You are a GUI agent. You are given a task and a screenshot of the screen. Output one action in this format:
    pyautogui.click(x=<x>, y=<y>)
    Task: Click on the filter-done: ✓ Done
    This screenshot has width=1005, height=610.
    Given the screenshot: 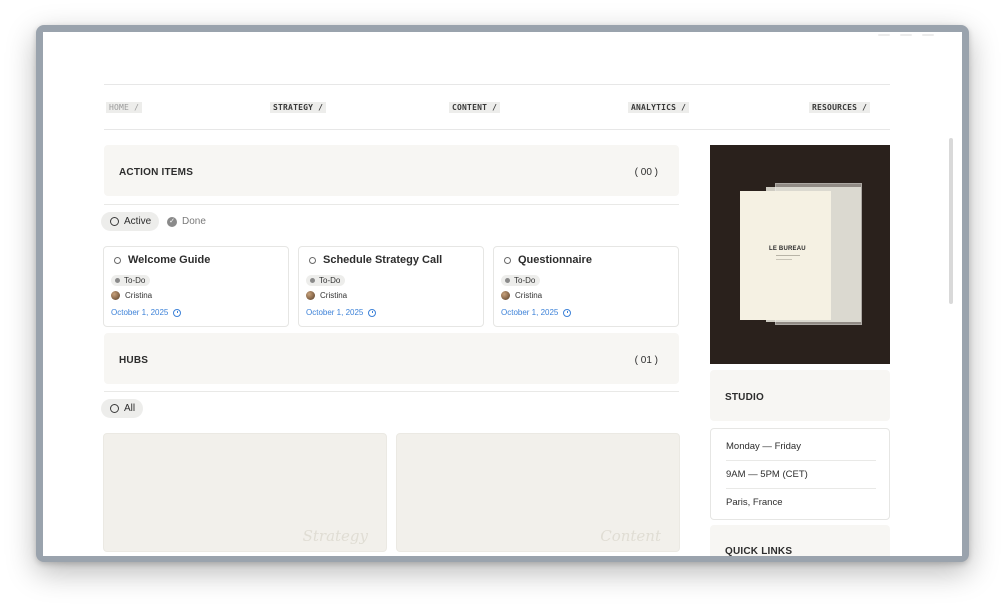 What is the action you would take?
    pyautogui.click(x=186, y=221)
    